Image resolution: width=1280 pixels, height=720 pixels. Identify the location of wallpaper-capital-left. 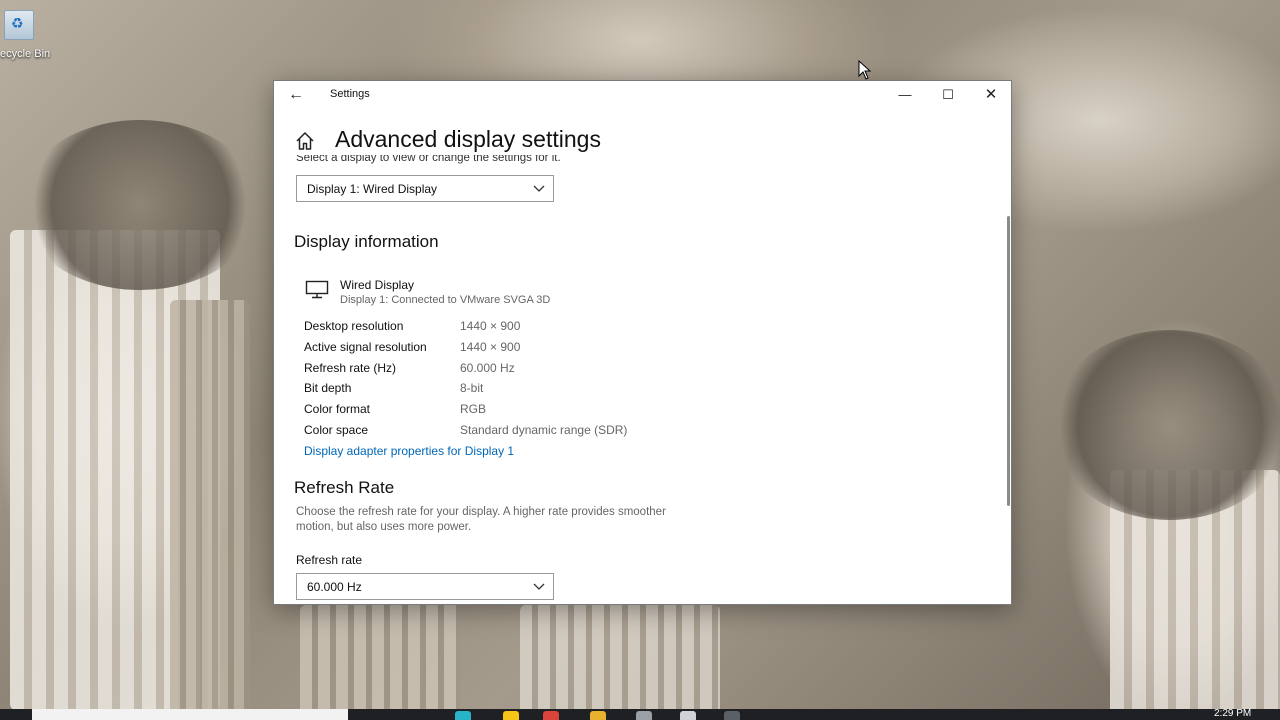
(140, 205).